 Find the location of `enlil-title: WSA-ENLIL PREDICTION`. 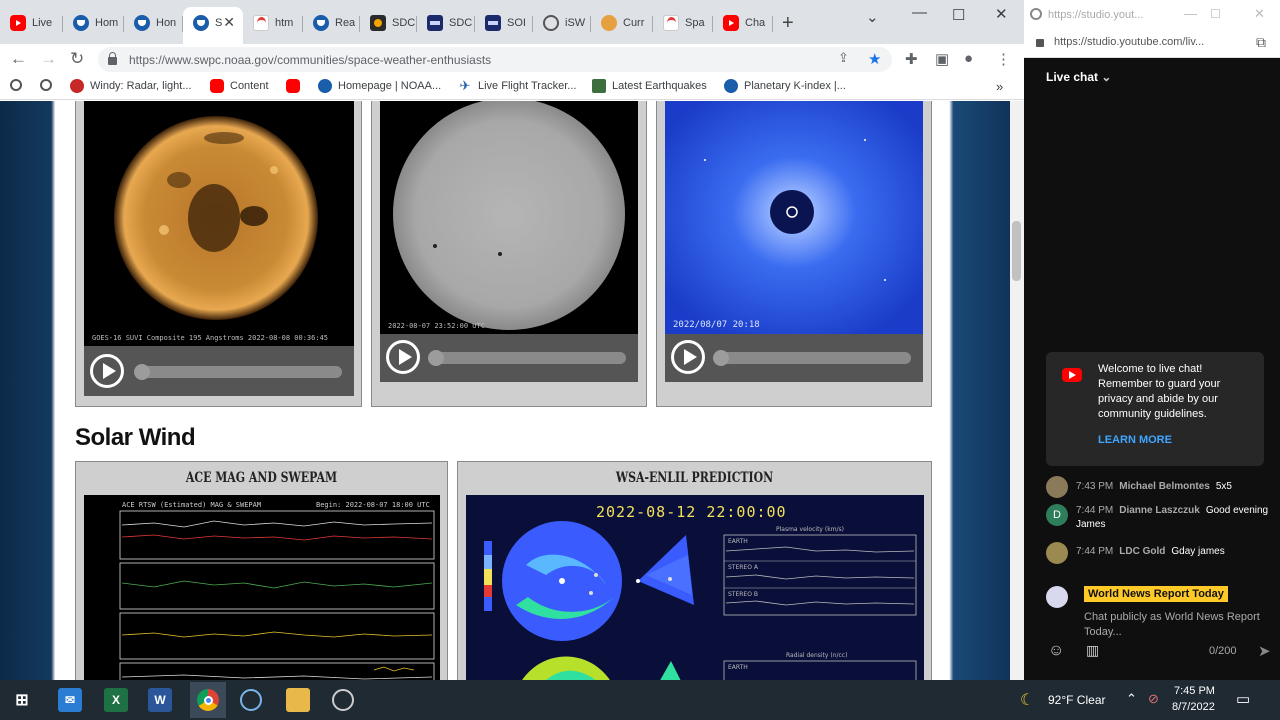

enlil-title: WSA-ENLIL PREDICTION is located at coordinates (694, 478).